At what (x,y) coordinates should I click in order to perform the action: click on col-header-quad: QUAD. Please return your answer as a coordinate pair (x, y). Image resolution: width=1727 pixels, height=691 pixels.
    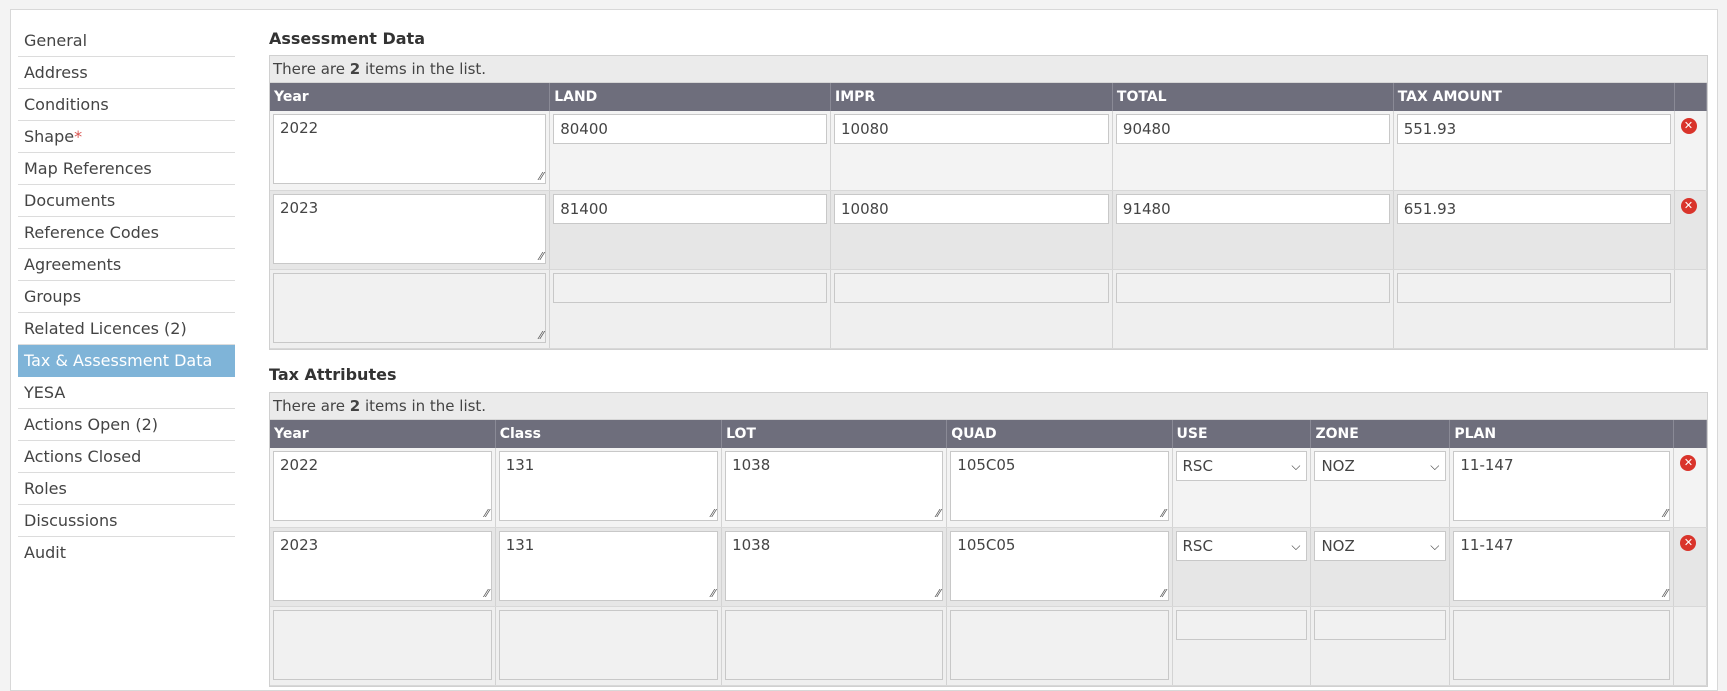
    Looking at the image, I should click on (1059, 434).